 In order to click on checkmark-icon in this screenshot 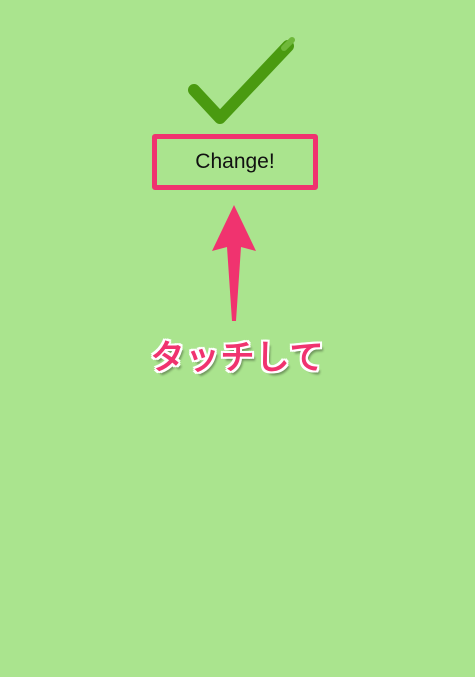, I will do `click(241, 80)`.